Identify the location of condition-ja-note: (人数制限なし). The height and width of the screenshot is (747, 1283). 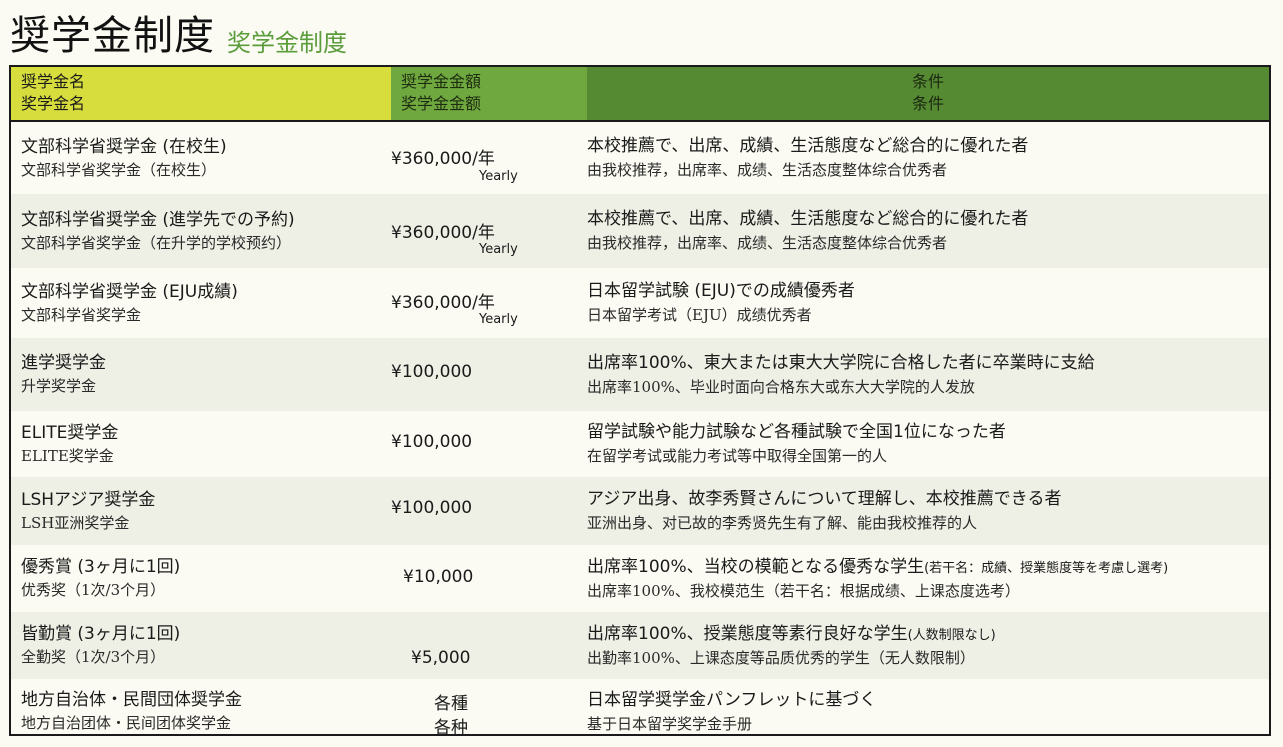
(951, 635).